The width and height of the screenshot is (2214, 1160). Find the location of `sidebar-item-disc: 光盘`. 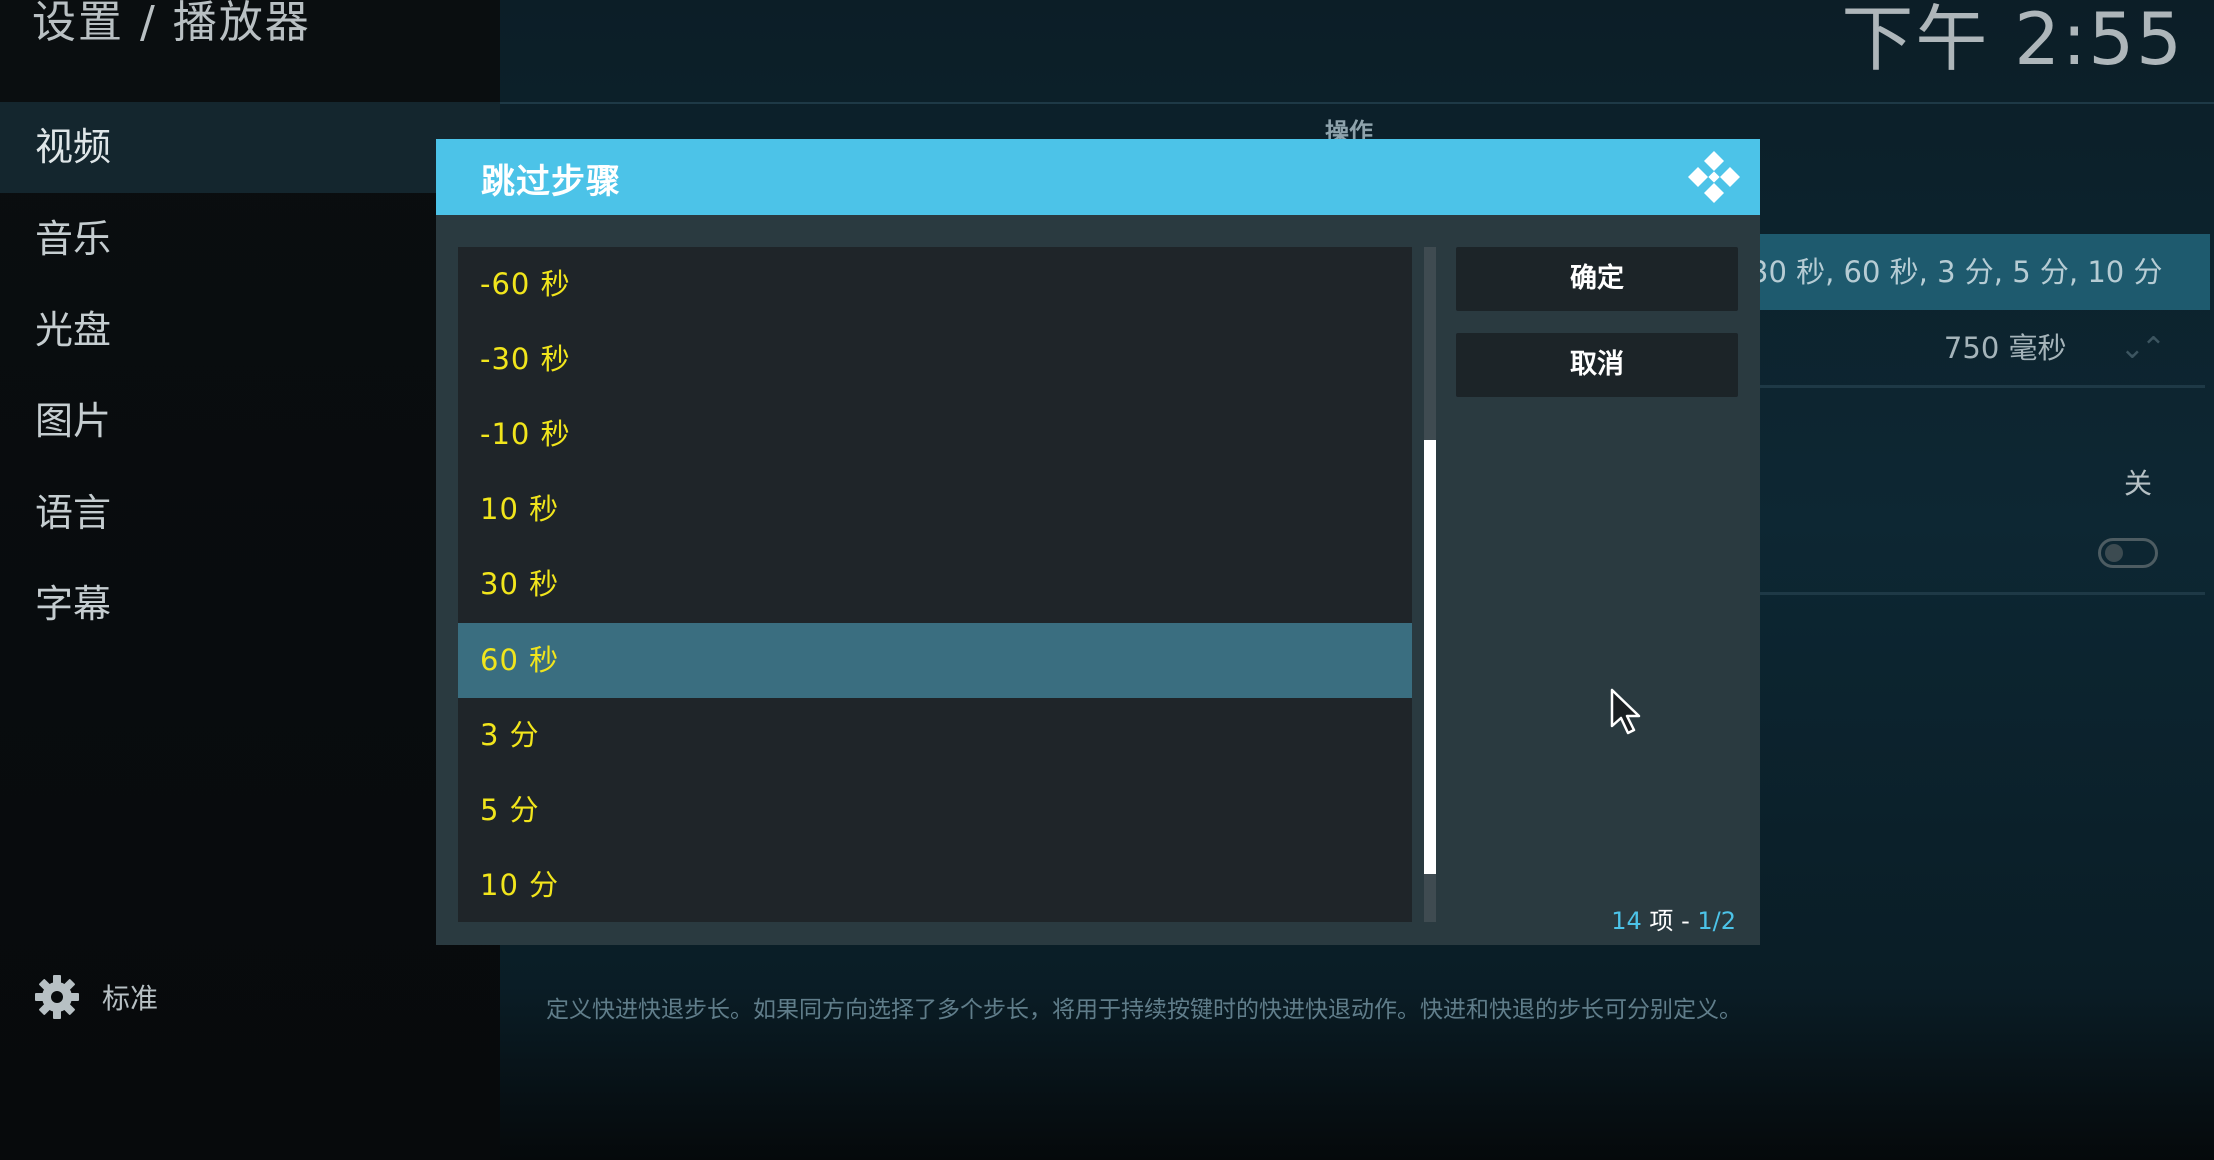

sidebar-item-disc: 光盘 is located at coordinates (250, 330).